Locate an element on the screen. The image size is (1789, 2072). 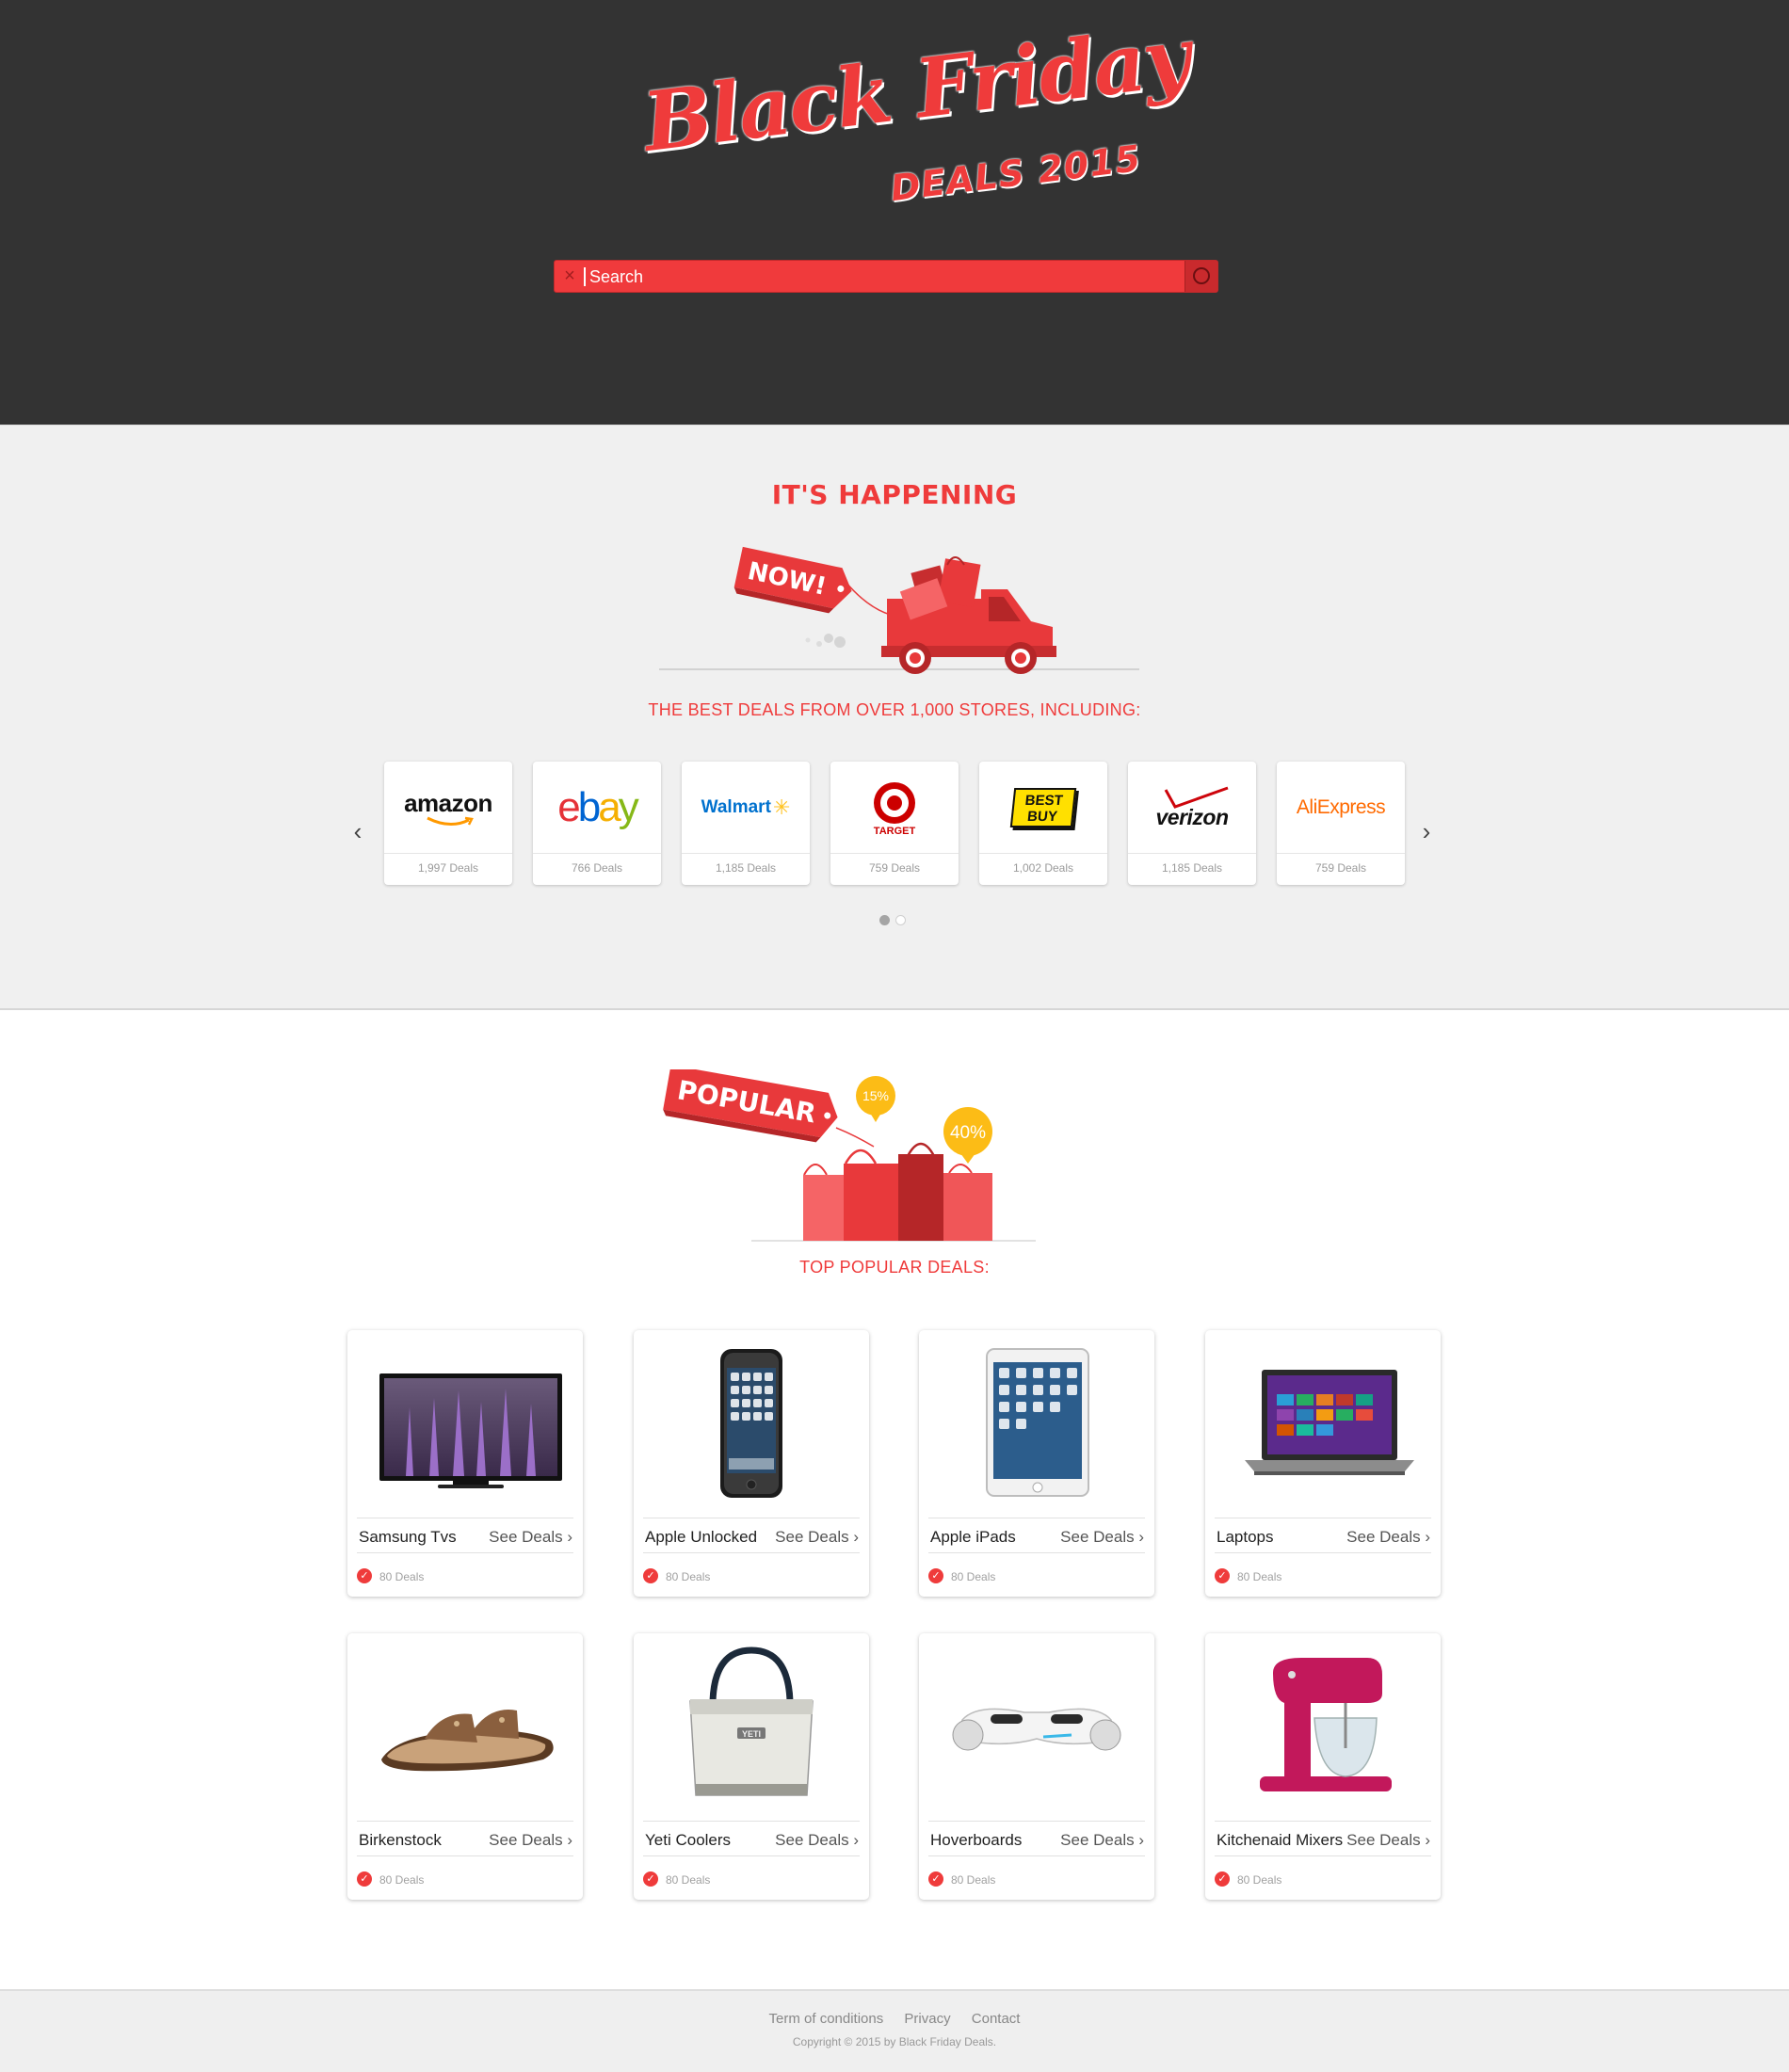
tablet-icon is located at coordinates (1037, 1422).